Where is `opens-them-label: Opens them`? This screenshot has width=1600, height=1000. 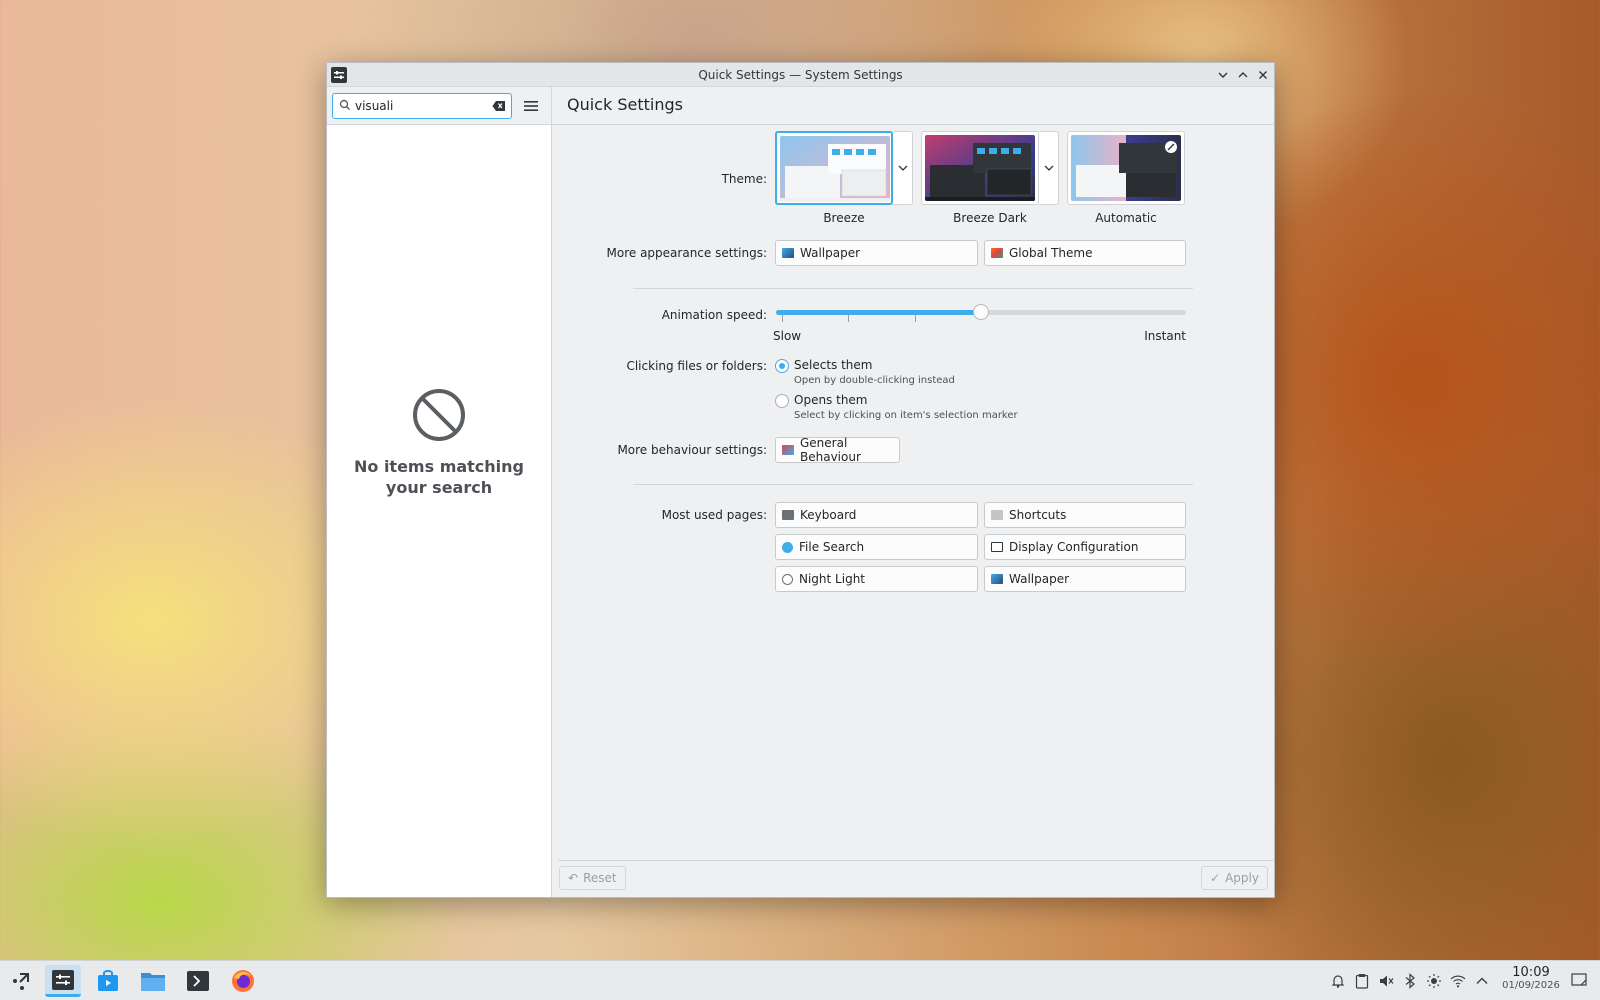
opens-them-label: Opens them is located at coordinates (831, 400).